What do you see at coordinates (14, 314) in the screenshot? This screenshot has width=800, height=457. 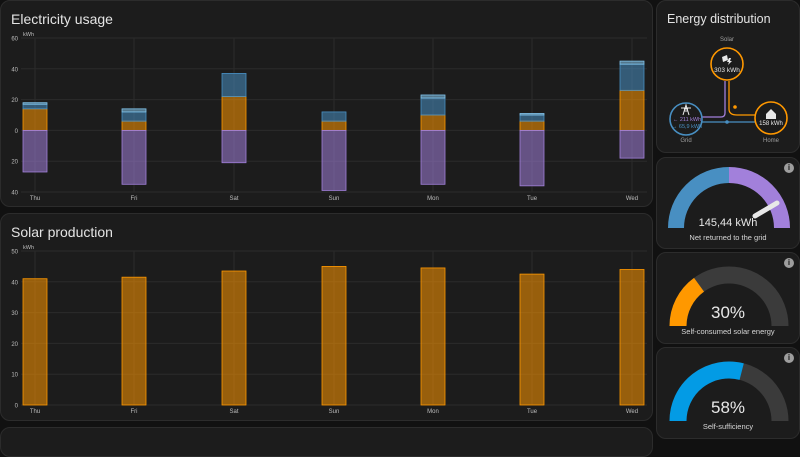 I see `y-tick-label: 30` at bounding box center [14, 314].